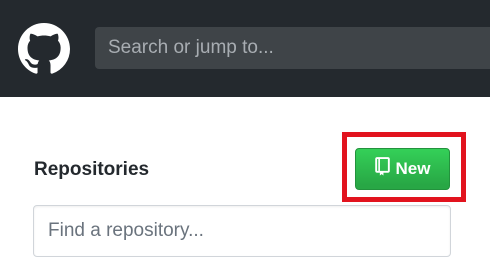 The height and width of the screenshot is (270, 490). What do you see at coordinates (413, 168) in the screenshot?
I see `new-button-label: New` at bounding box center [413, 168].